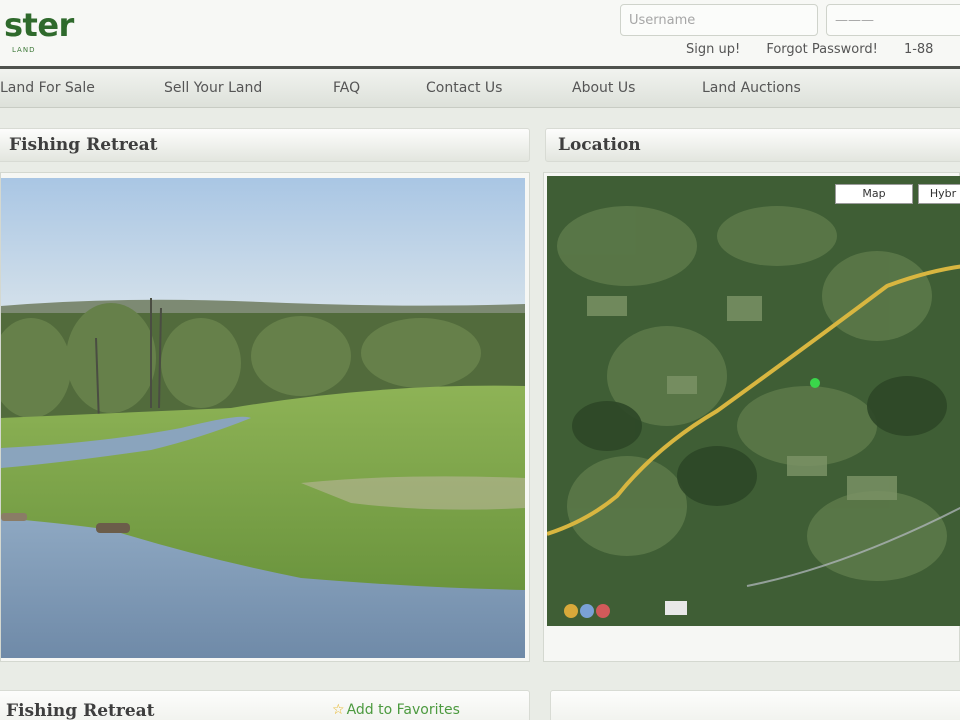 The height and width of the screenshot is (720, 960). What do you see at coordinates (939, 194) in the screenshot?
I see `hybrid-type-button: Hybr` at bounding box center [939, 194].